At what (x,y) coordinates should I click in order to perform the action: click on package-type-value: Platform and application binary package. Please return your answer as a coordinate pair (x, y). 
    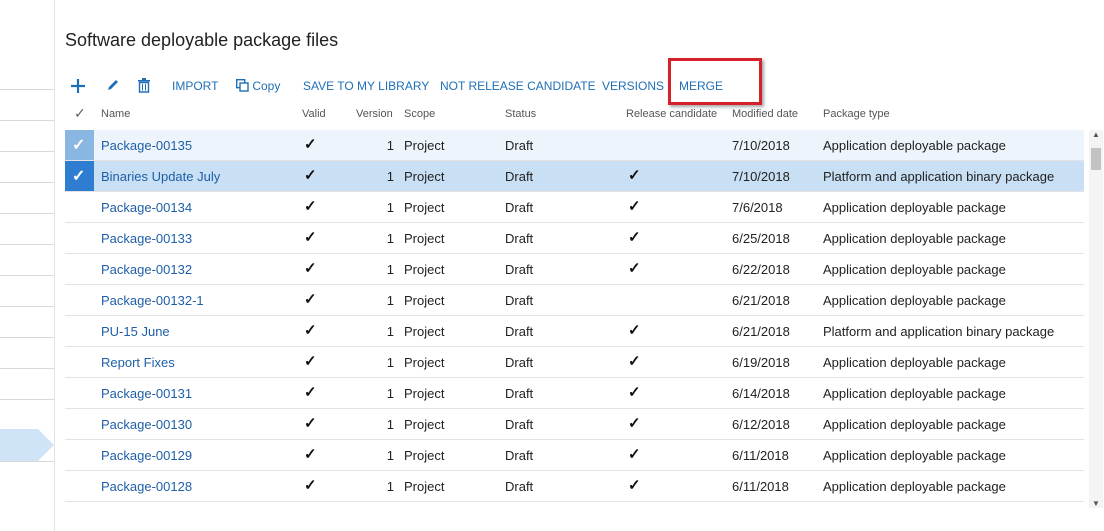
    Looking at the image, I should click on (939, 331).